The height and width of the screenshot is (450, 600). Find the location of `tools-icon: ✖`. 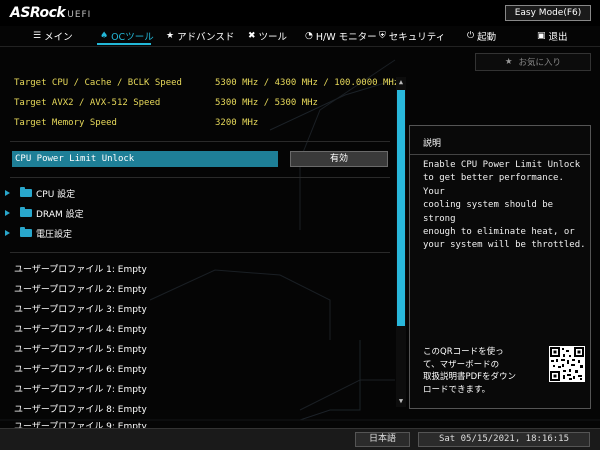

tools-icon: ✖ is located at coordinates (252, 36).